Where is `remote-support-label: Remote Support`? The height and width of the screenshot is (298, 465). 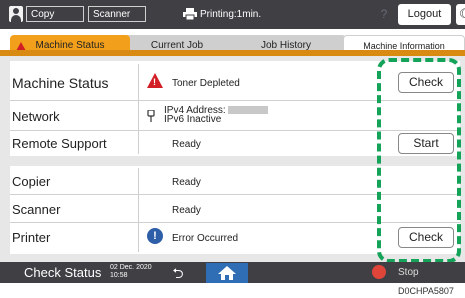
remote-support-label: Remote Support is located at coordinates (59, 143).